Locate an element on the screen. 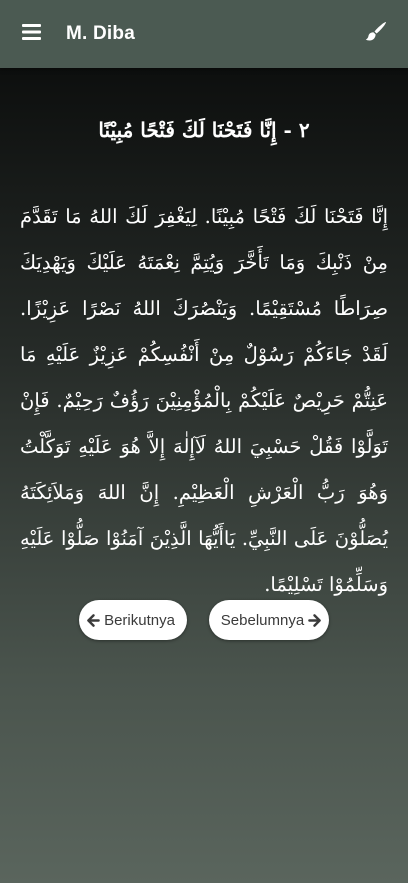 The image size is (408, 883). theme-button is located at coordinates (376, 34).